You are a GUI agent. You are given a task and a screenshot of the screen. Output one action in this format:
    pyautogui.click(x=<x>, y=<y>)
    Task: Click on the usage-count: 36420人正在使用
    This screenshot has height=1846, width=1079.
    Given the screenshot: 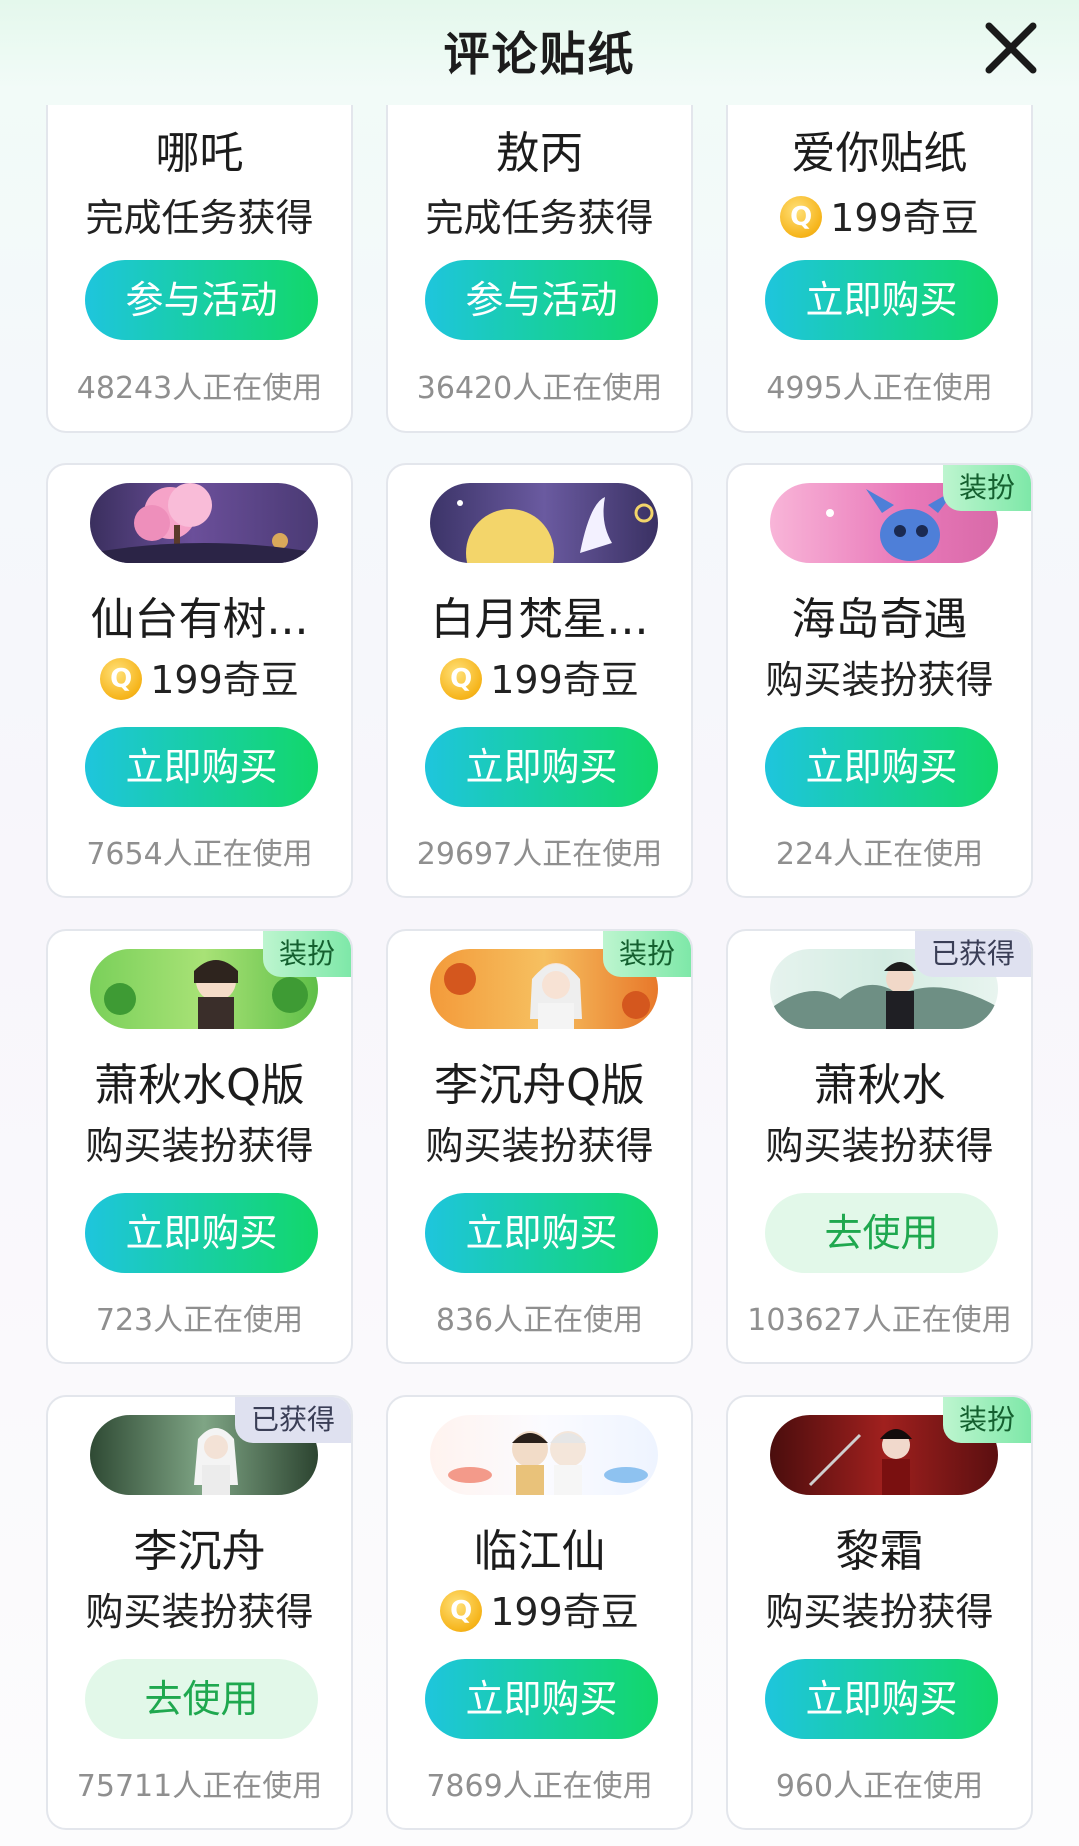 What is the action you would take?
    pyautogui.click(x=539, y=388)
    